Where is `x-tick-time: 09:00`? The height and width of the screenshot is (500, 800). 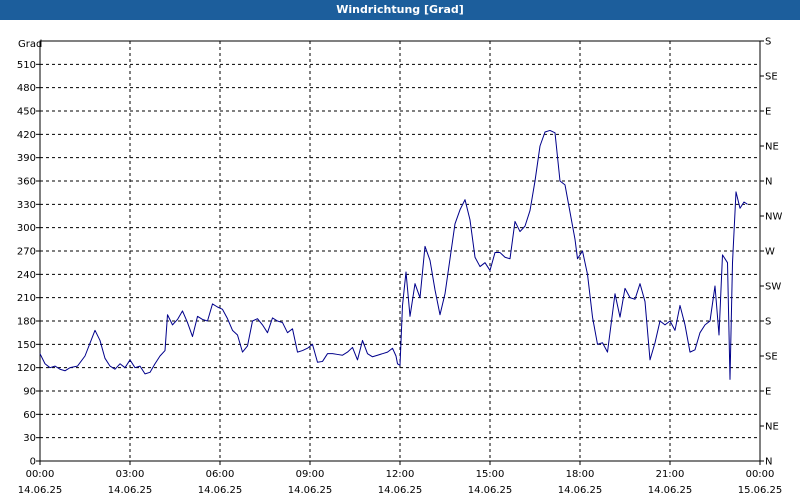 x-tick-time: 09:00 is located at coordinates (310, 474).